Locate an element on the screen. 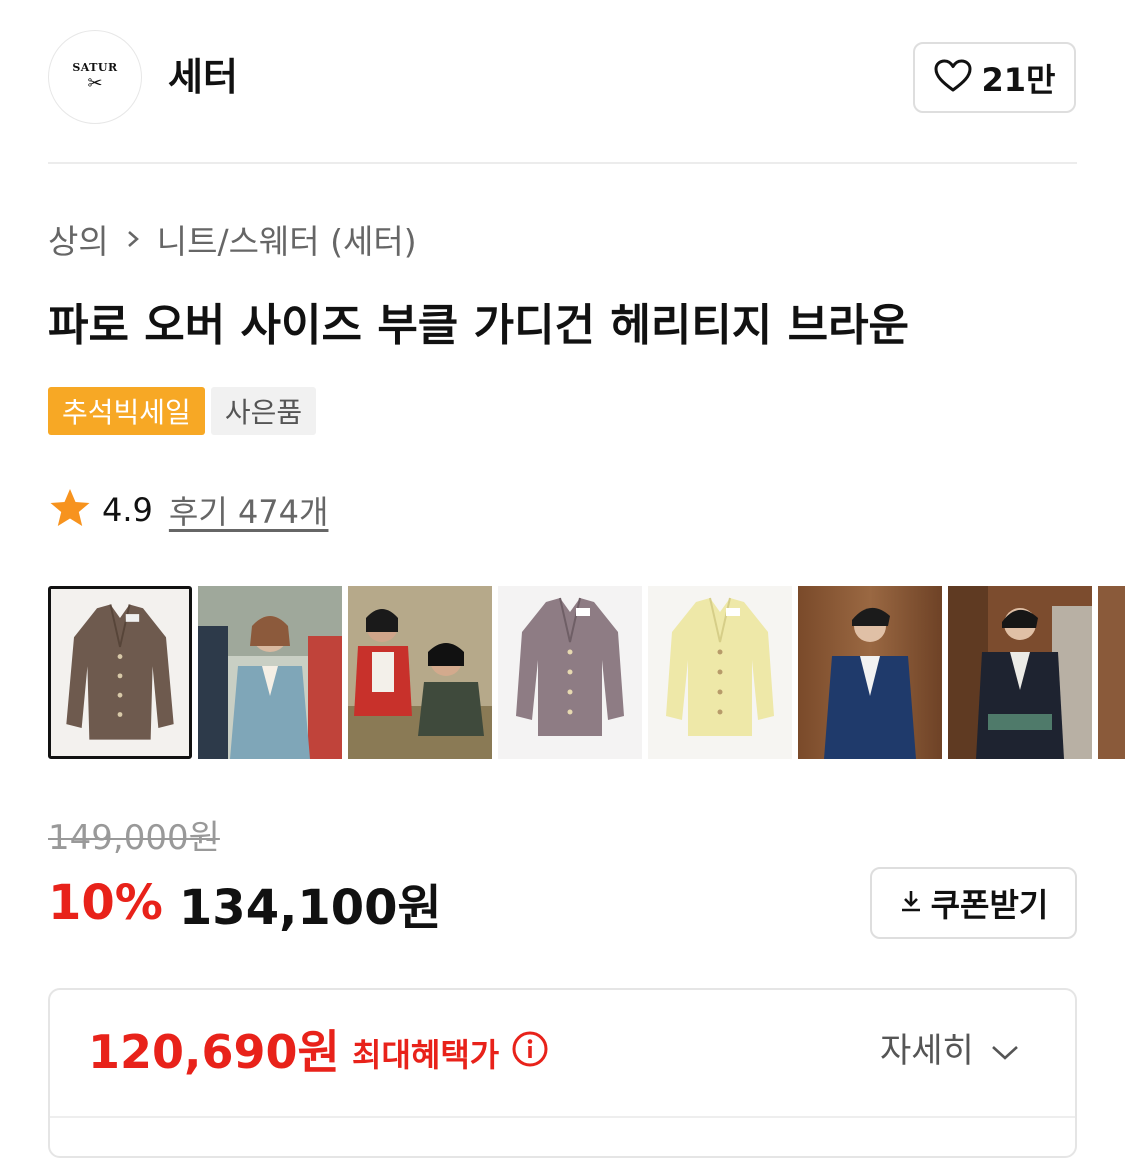 Image resolution: width=1125 pixels, height=1158 pixels. original-price: 149,000원 is located at coordinates (134, 838).